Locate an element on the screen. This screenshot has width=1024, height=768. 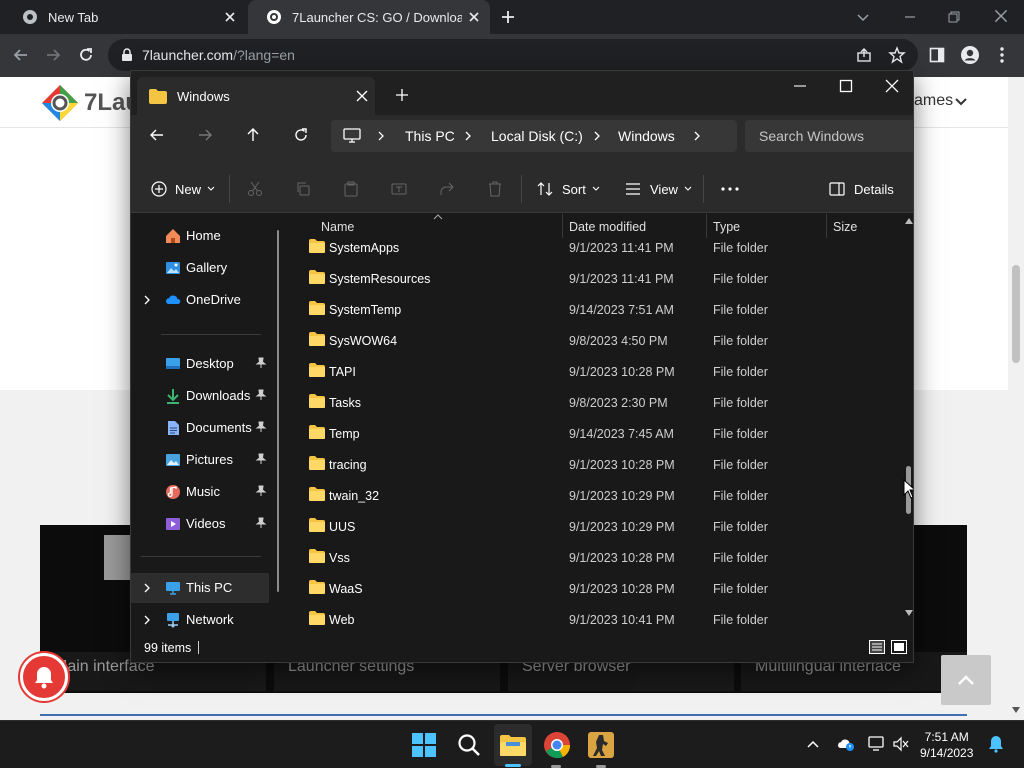
scroll-to-top-button is located at coordinates (966, 680).